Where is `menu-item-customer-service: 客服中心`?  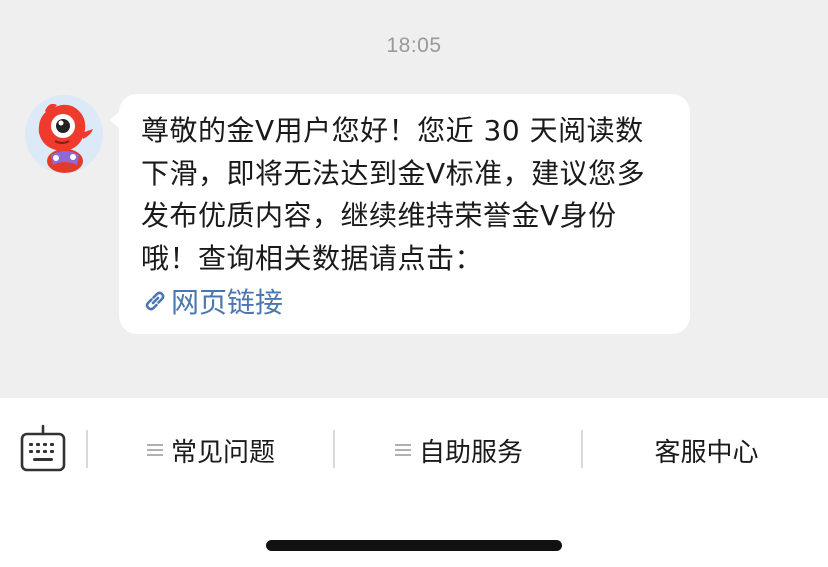 menu-item-customer-service: 客服中心 is located at coordinates (706, 450).